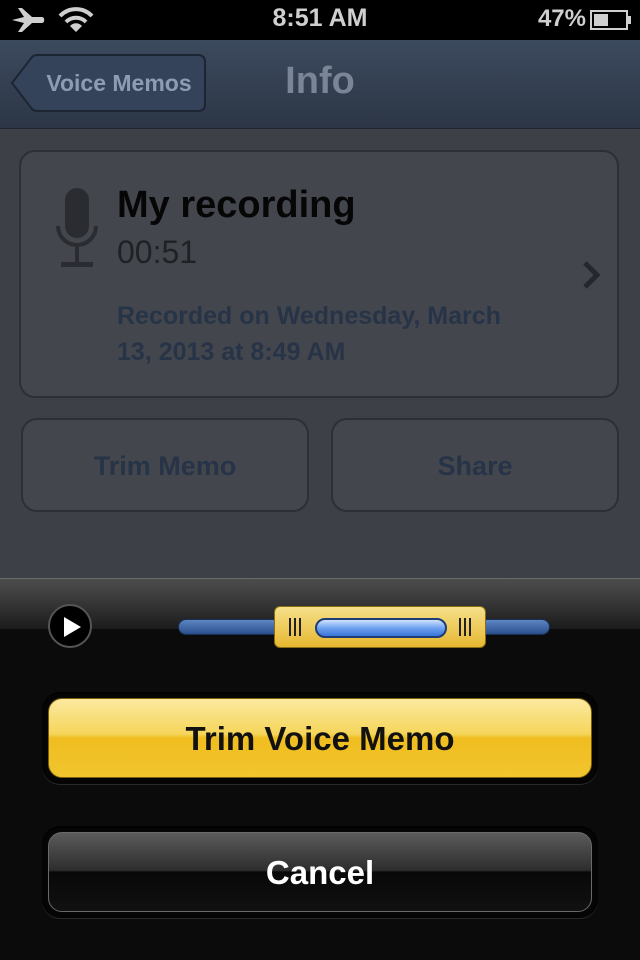 This screenshot has height=960, width=640. Describe the element at coordinates (165, 465) in the screenshot. I see `trim-memo-button: Trim Memo` at that location.